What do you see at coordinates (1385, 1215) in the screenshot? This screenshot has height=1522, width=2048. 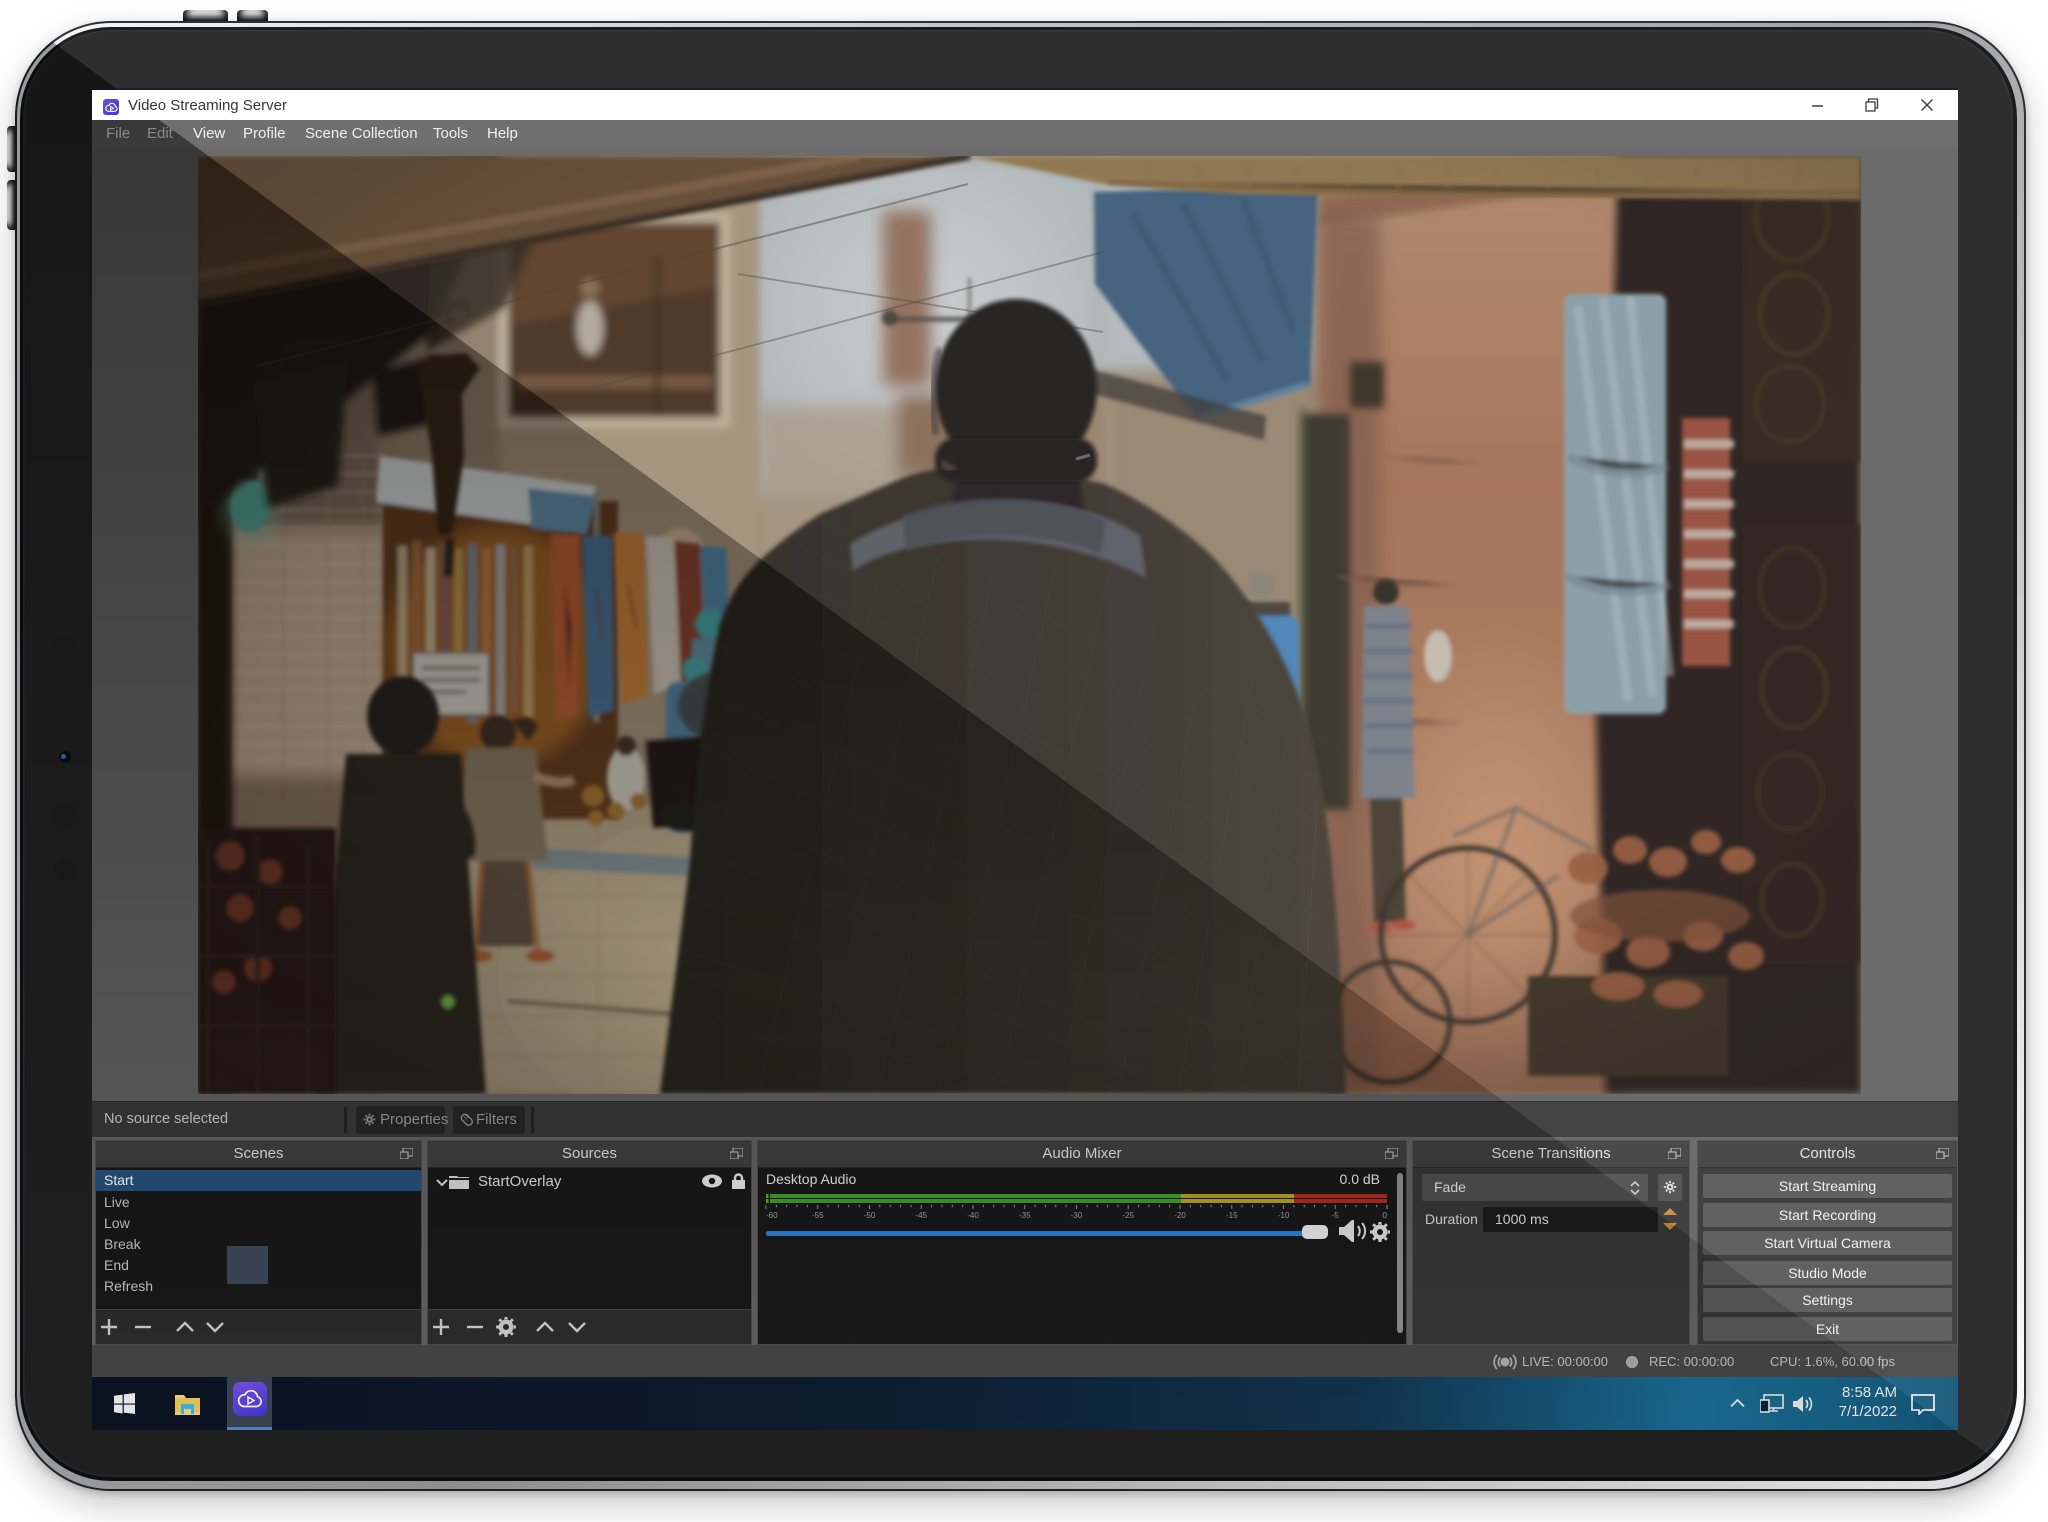 I see `svg-text: 0` at bounding box center [1385, 1215].